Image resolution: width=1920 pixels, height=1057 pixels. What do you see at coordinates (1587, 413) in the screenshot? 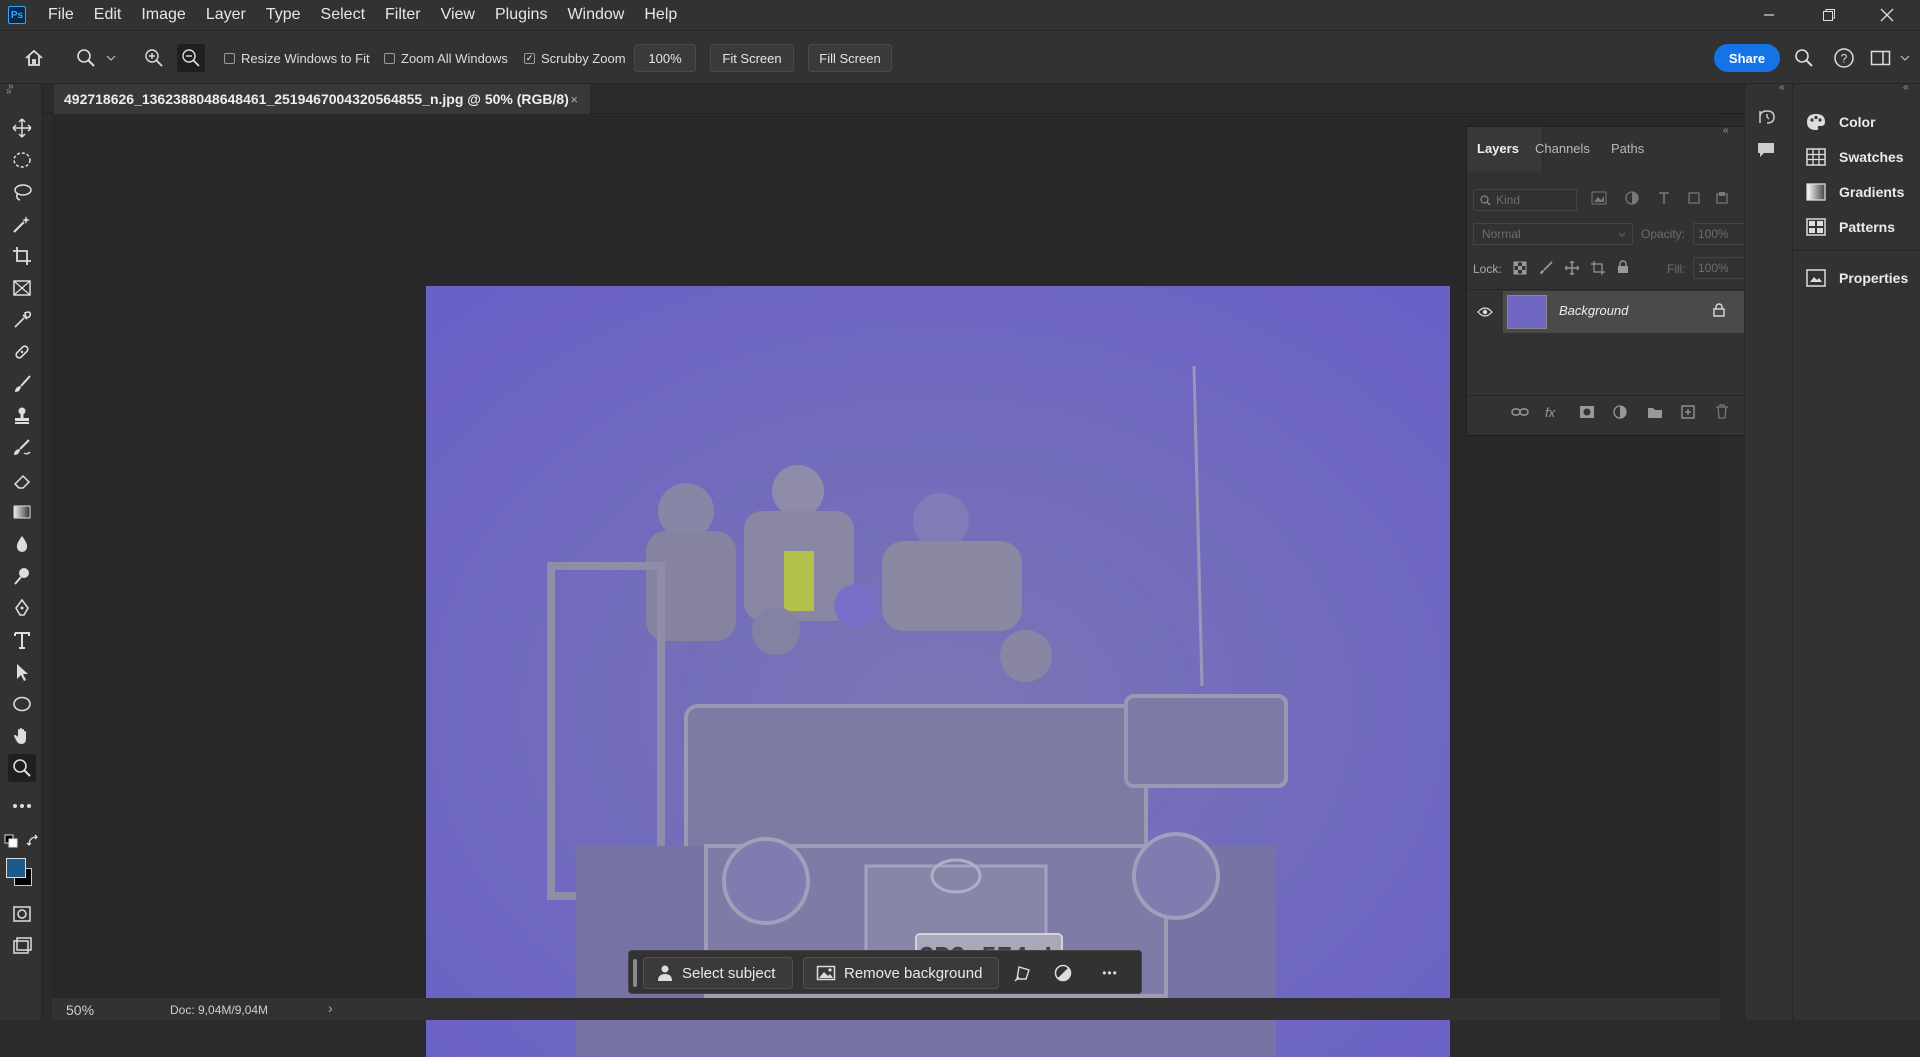
I see `add-mask-icon` at bounding box center [1587, 413].